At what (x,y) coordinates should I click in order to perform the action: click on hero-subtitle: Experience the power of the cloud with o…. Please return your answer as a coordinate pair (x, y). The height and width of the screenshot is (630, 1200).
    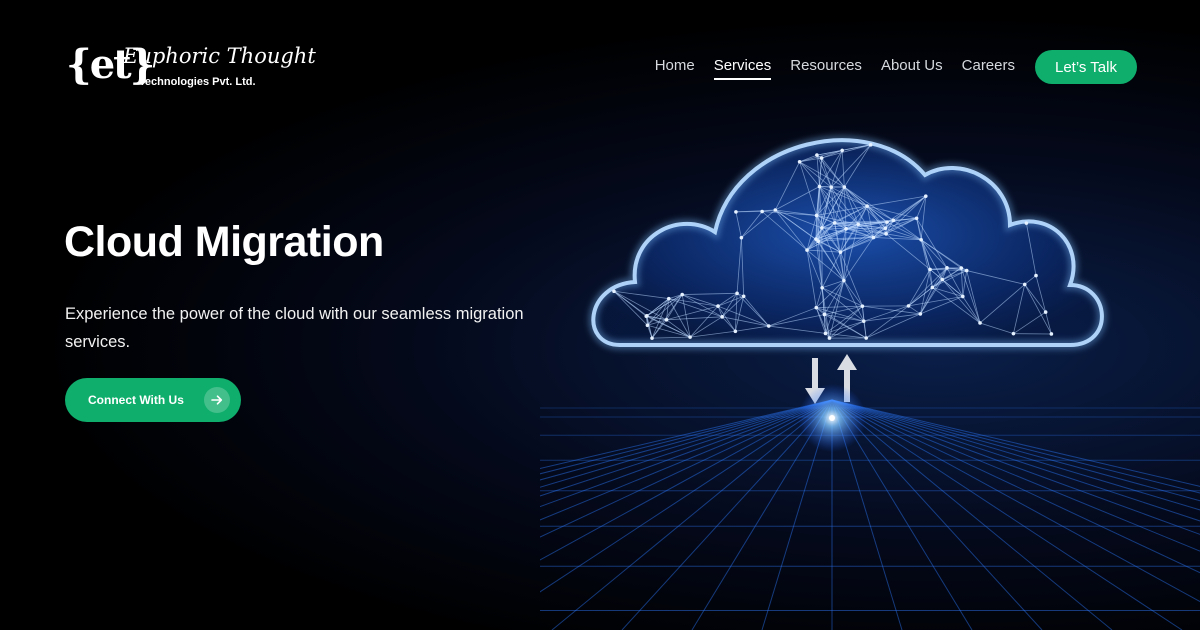
    Looking at the image, I should click on (294, 328).